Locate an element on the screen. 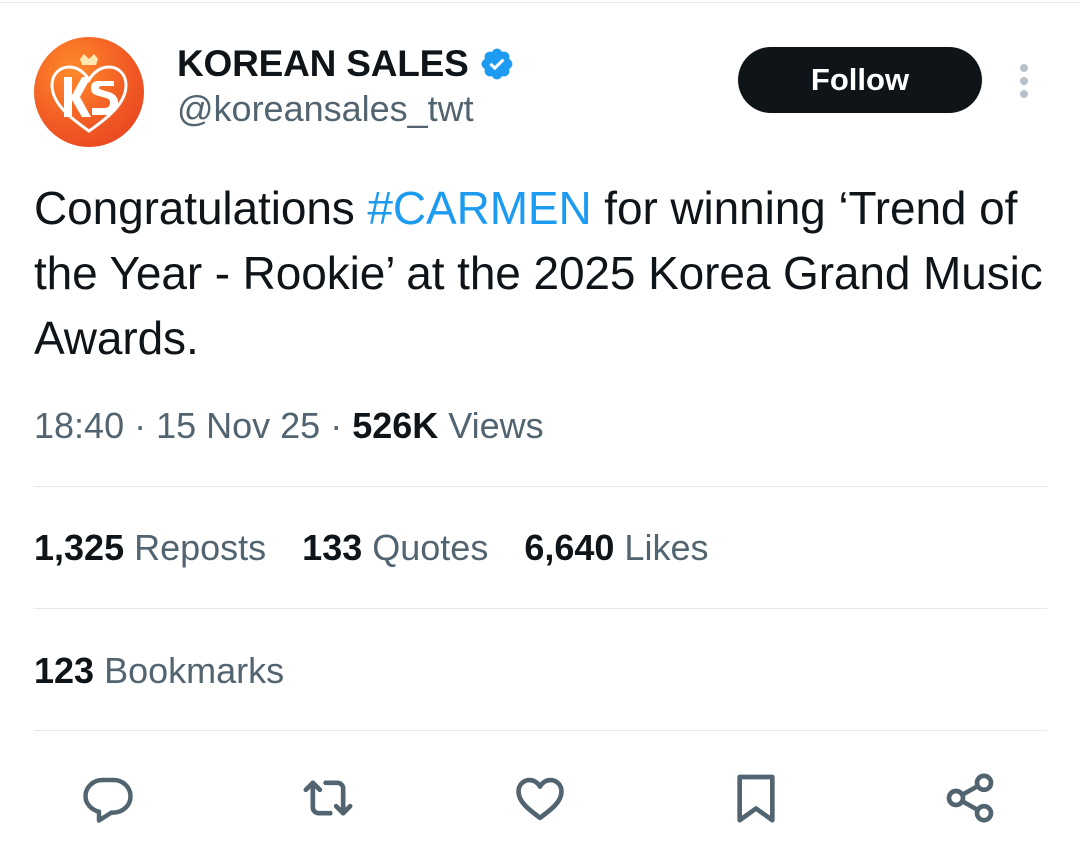  engagement-stats: 1,325 Reposts 133 Quotes 6,640 Likes is located at coordinates (389, 548).